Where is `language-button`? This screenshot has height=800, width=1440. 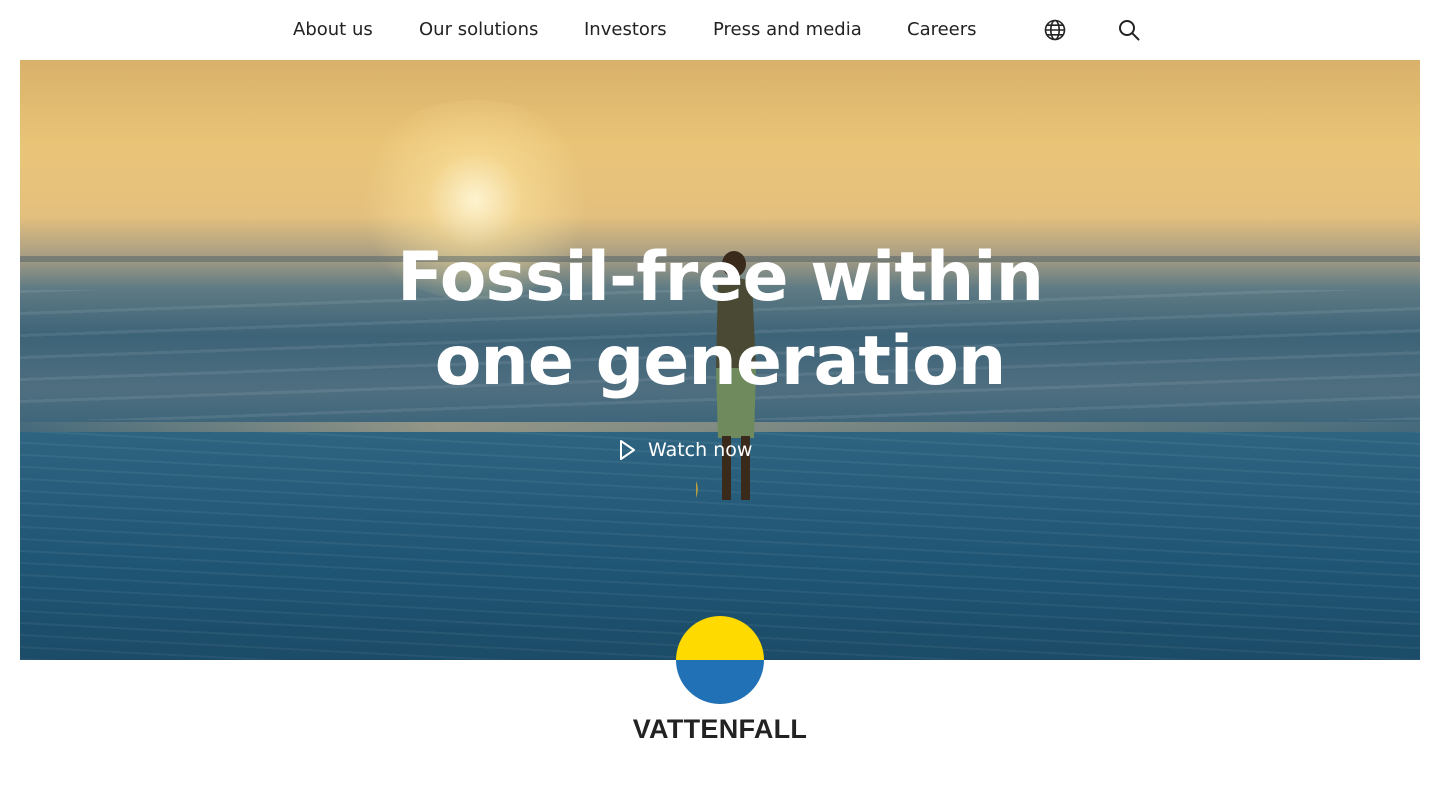
language-button is located at coordinates (1055, 30).